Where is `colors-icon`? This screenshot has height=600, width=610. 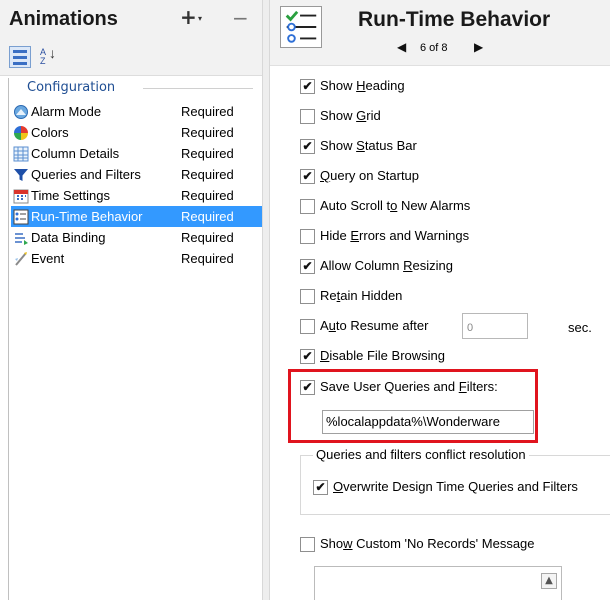
colors-icon is located at coordinates (21, 133).